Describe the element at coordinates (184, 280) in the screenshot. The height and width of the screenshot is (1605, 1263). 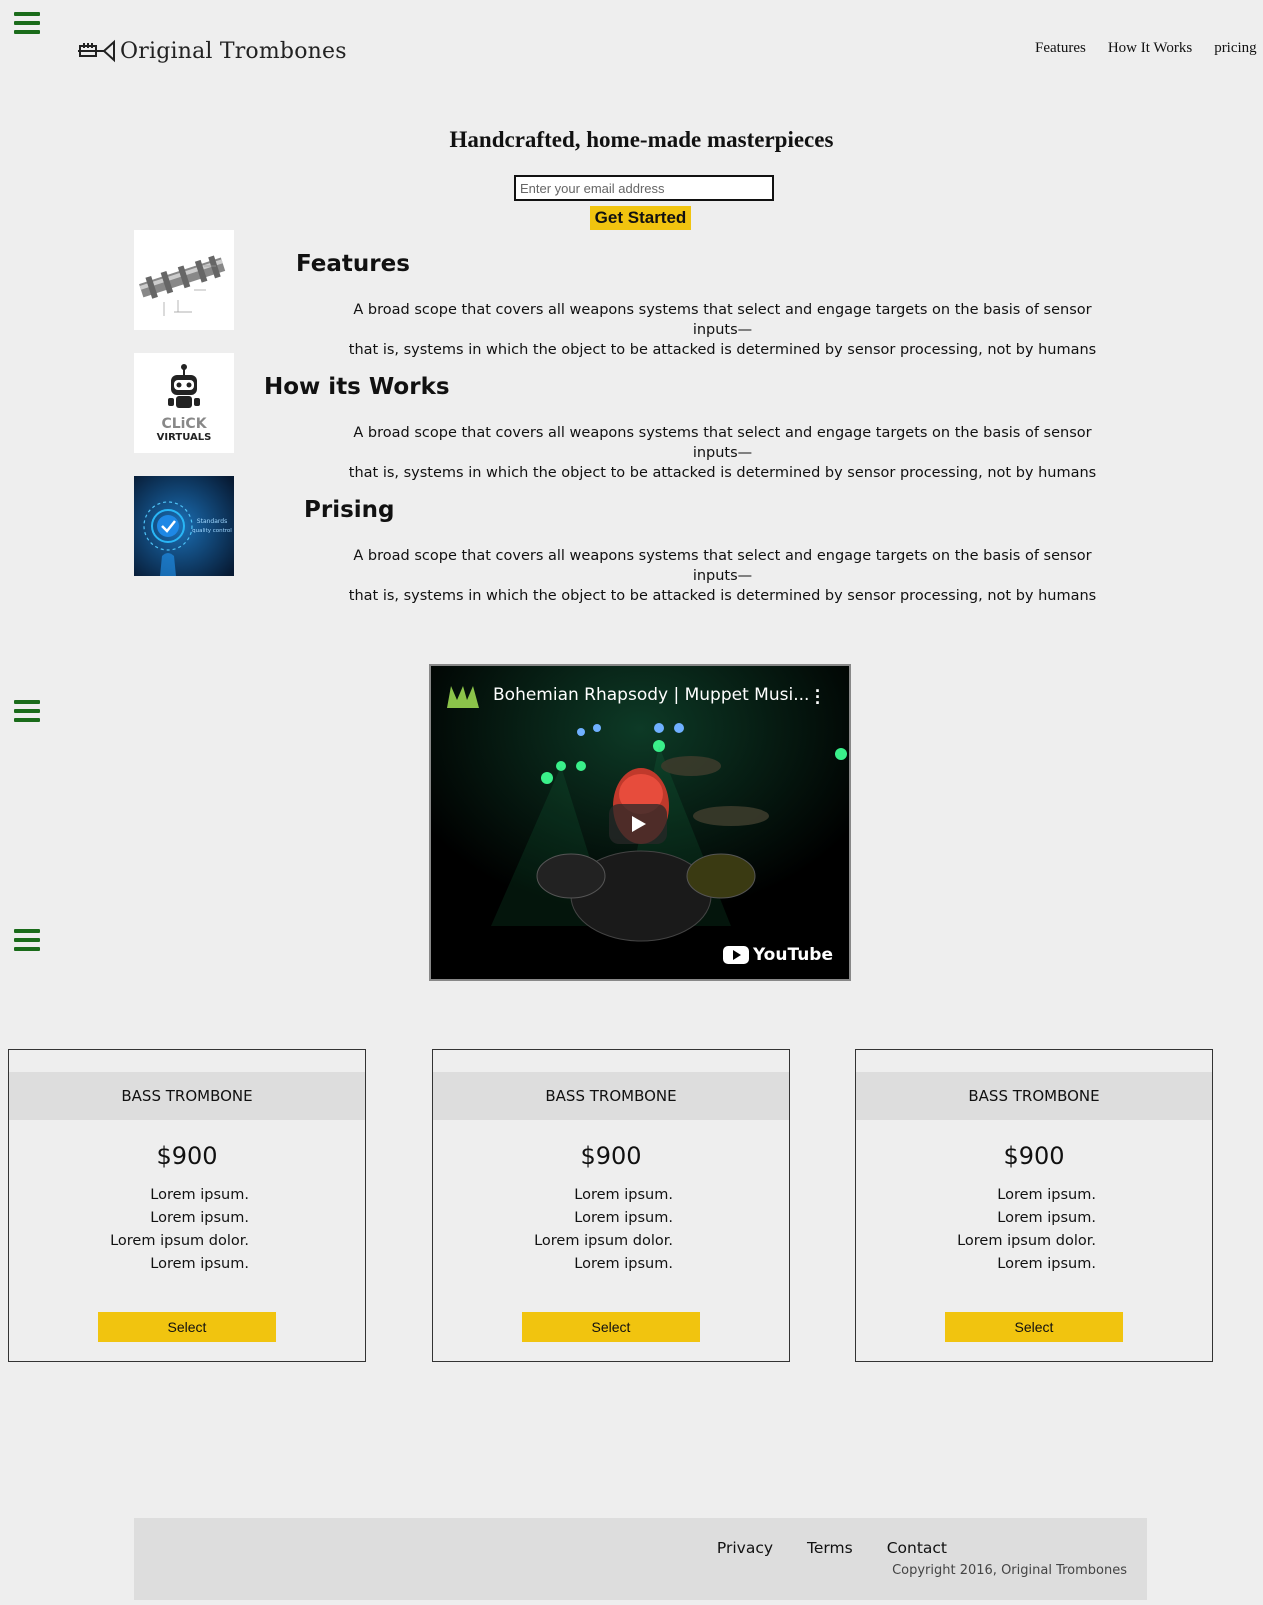
I see `trombone-diagram-image` at that location.